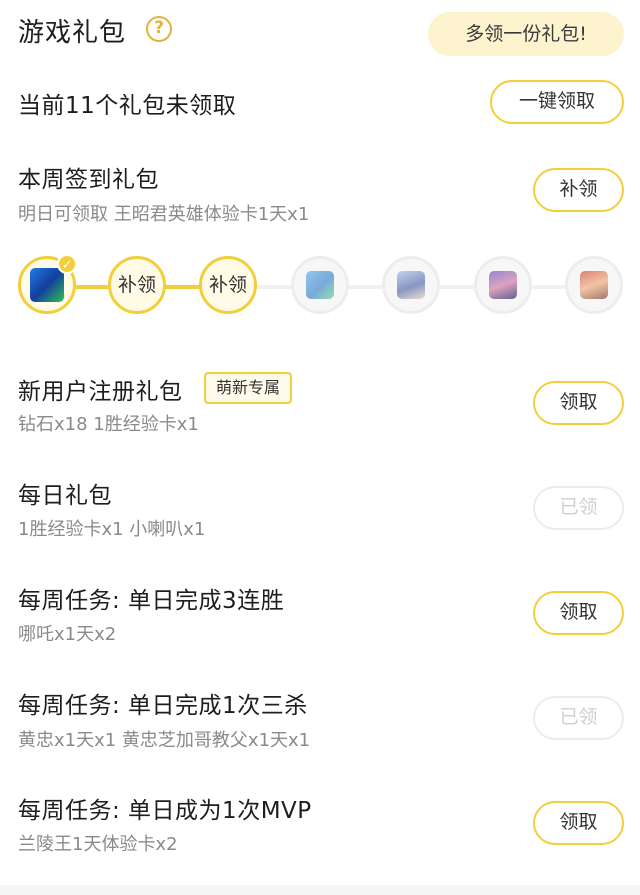 This screenshot has height=895, width=640. What do you see at coordinates (98, 844) in the screenshot?
I see `weekly-task-mvp-subtitle: 兰陵王1天体验卡x2` at bounding box center [98, 844].